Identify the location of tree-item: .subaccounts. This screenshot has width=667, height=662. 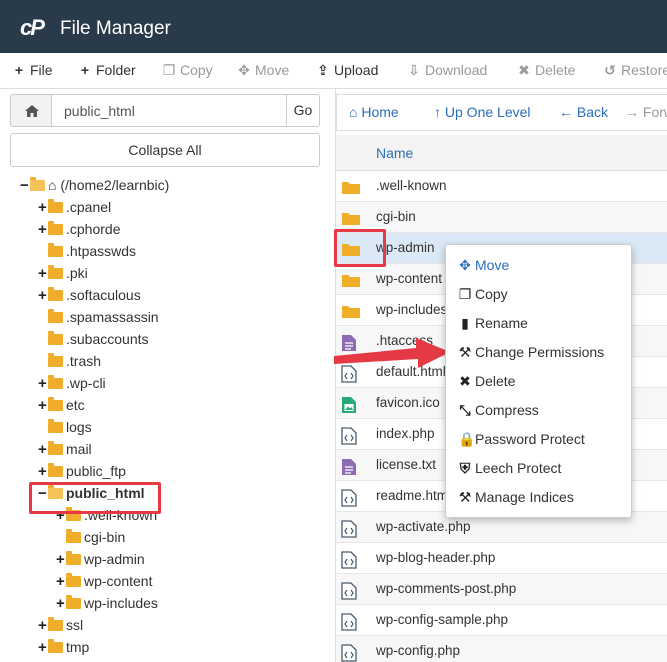
(93, 342).